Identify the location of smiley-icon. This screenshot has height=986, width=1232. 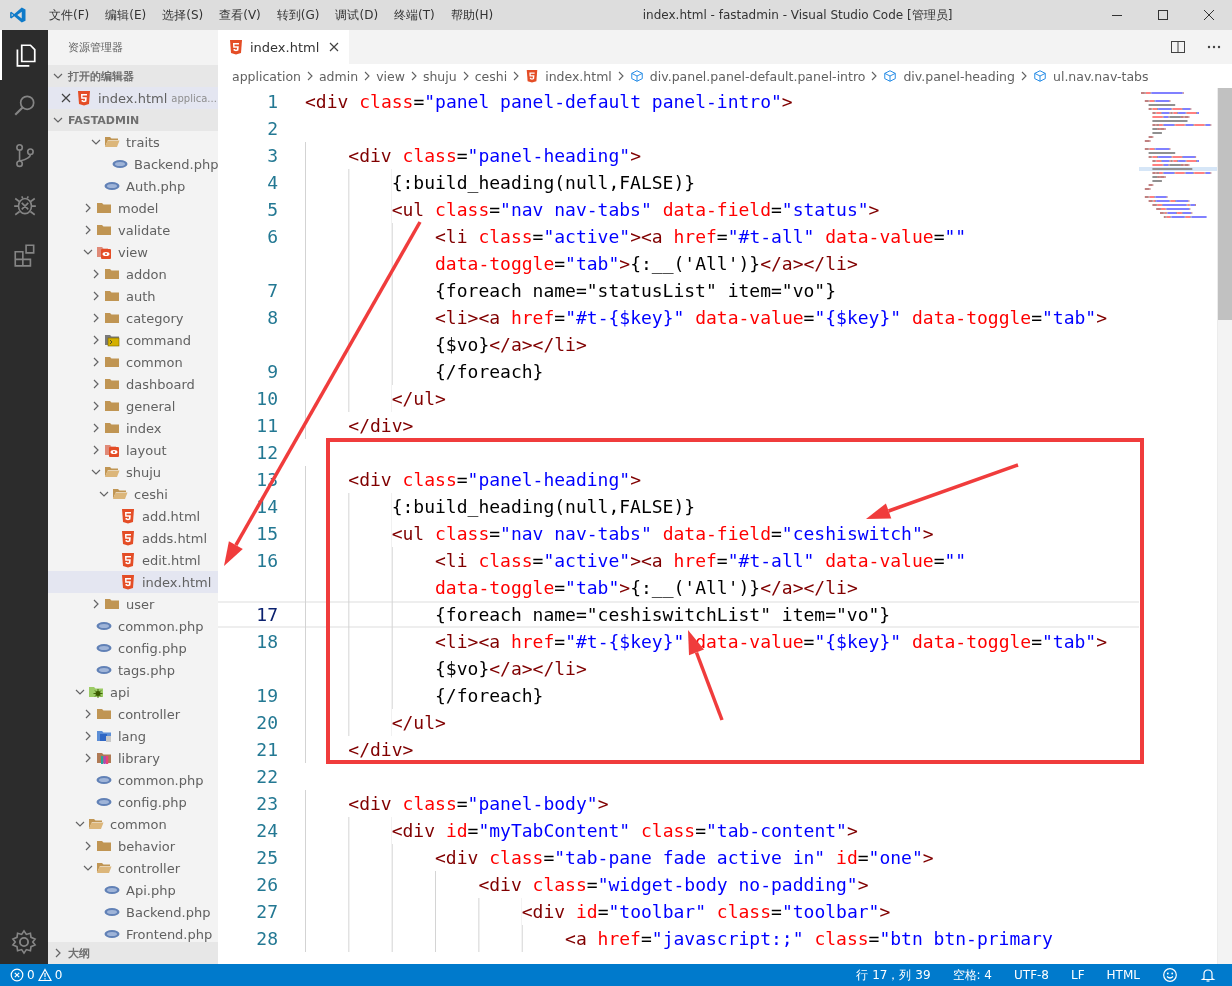
(1170, 975).